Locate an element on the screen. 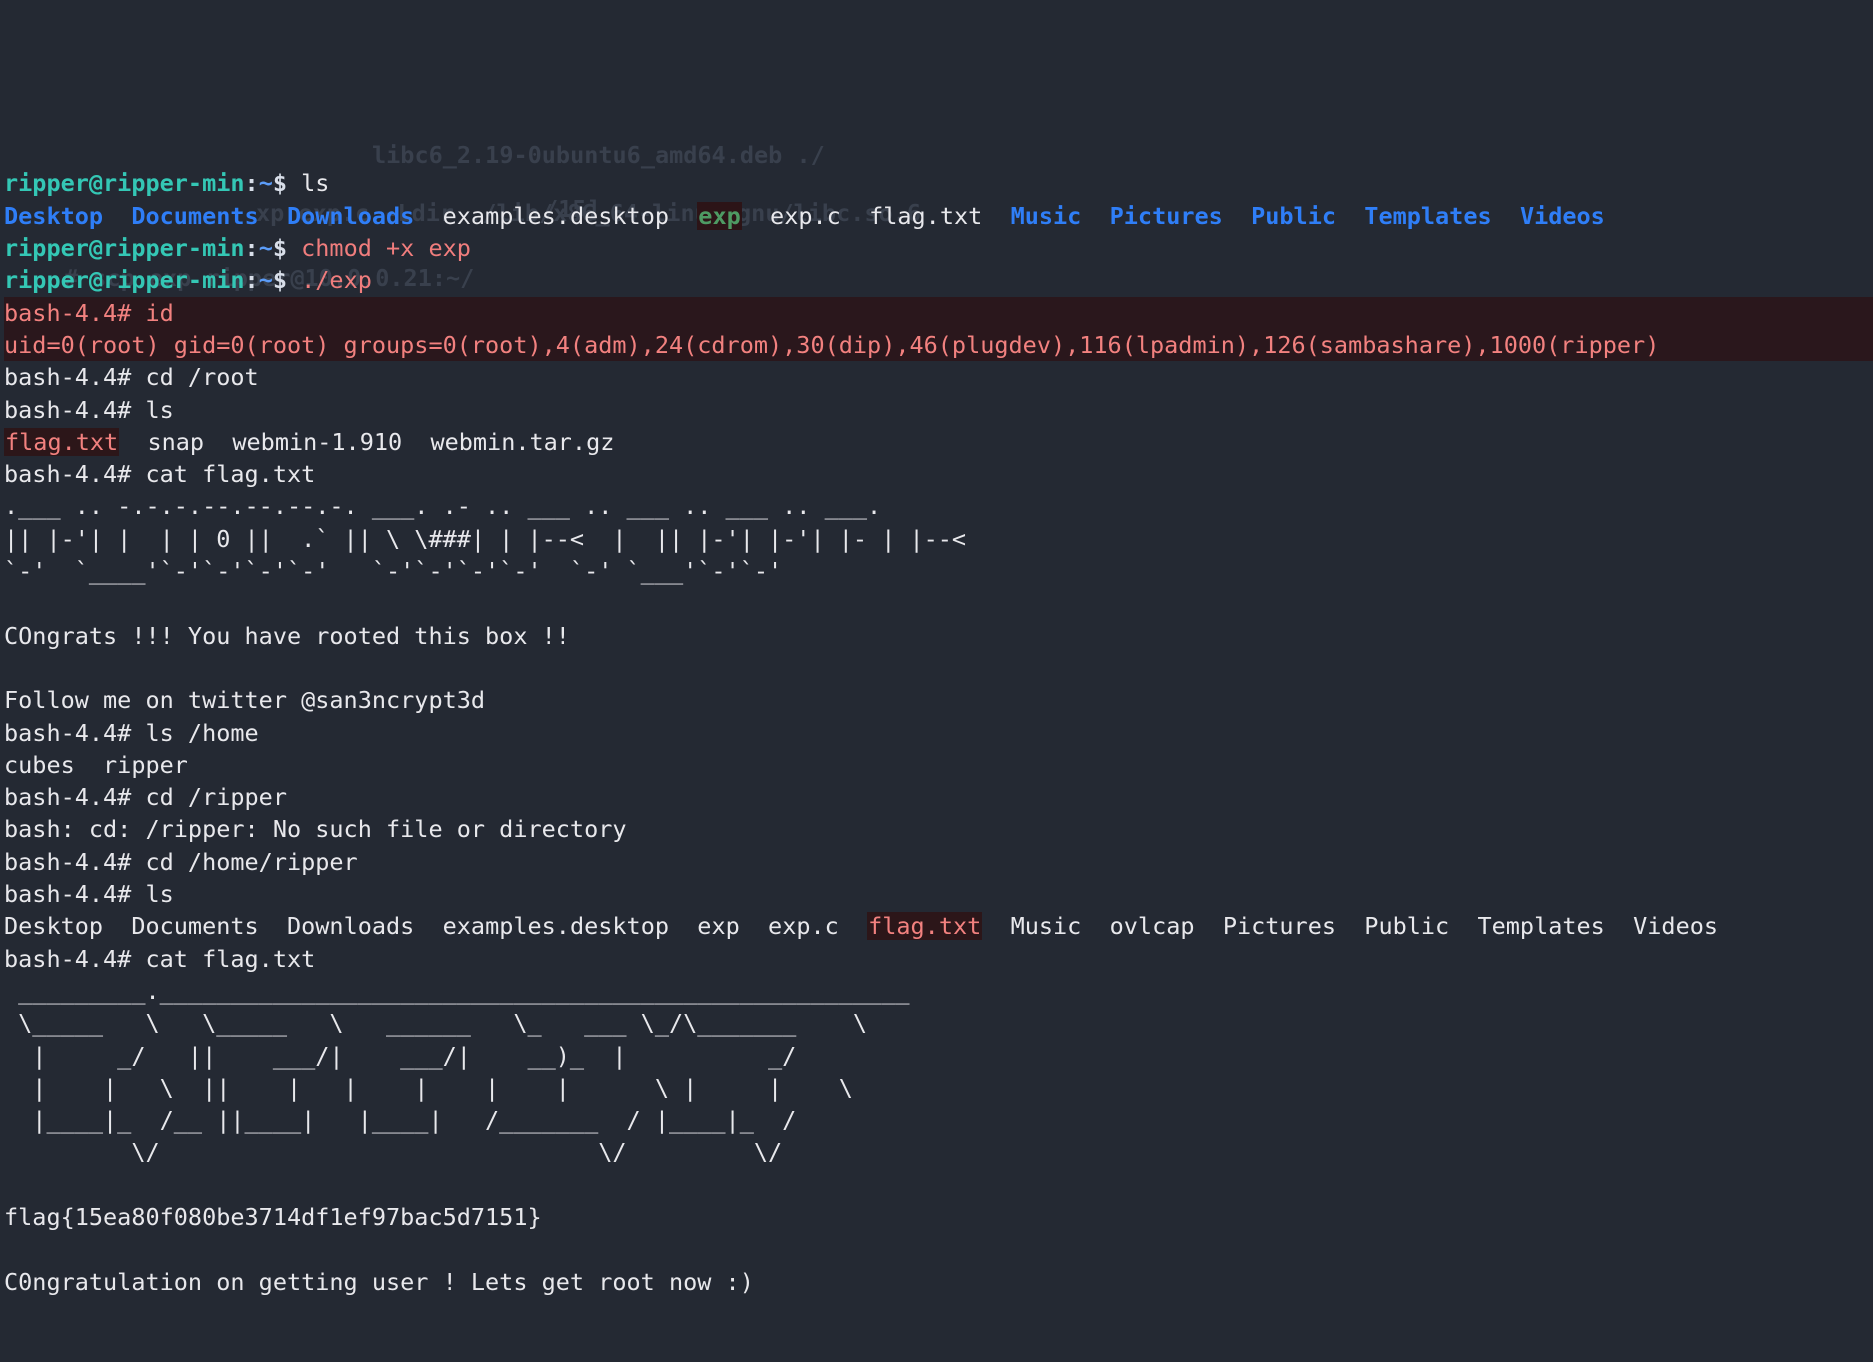 The height and width of the screenshot is (1362, 1873). output-line: COngrats !!! You have rooted this box !! is located at coordinates (287, 635).